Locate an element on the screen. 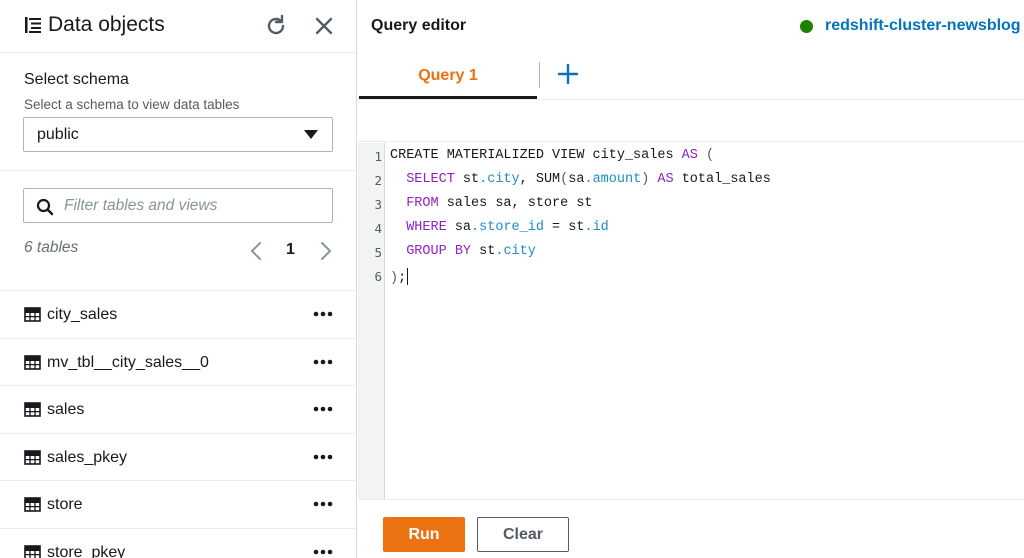  code-line: WHERE sa.store_id = st.id is located at coordinates (507, 227).